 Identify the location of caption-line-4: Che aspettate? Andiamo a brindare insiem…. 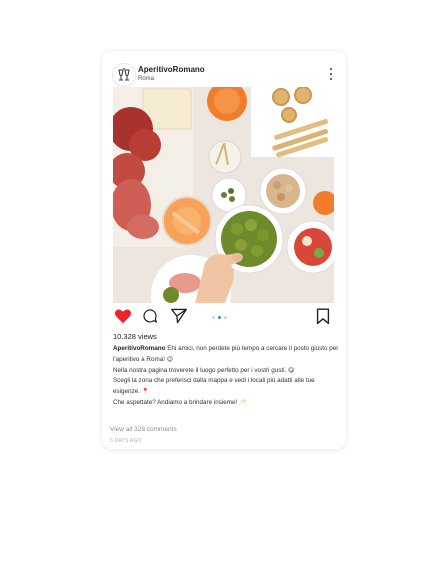
(175, 402).